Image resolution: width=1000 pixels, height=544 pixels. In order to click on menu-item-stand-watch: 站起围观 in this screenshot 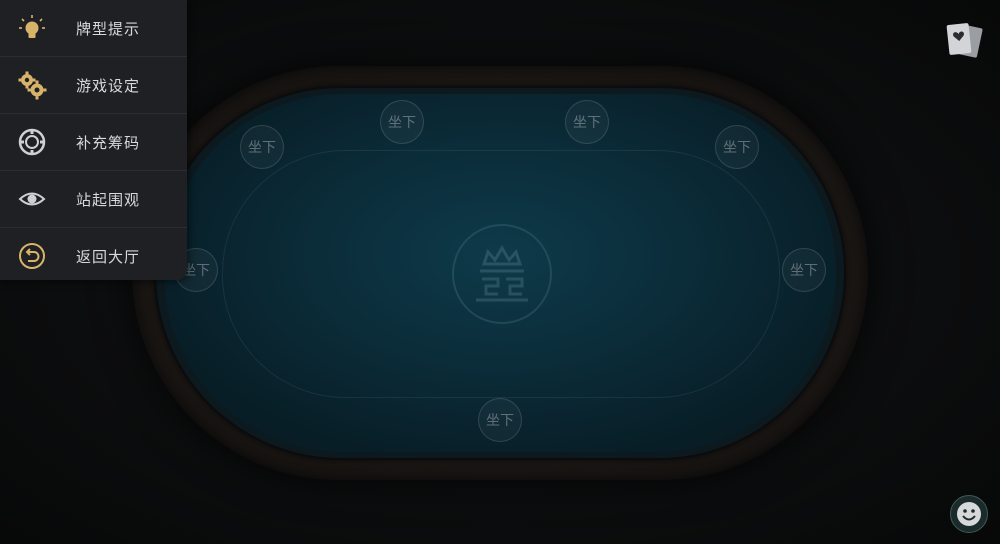, I will do `click(93, 199)`.